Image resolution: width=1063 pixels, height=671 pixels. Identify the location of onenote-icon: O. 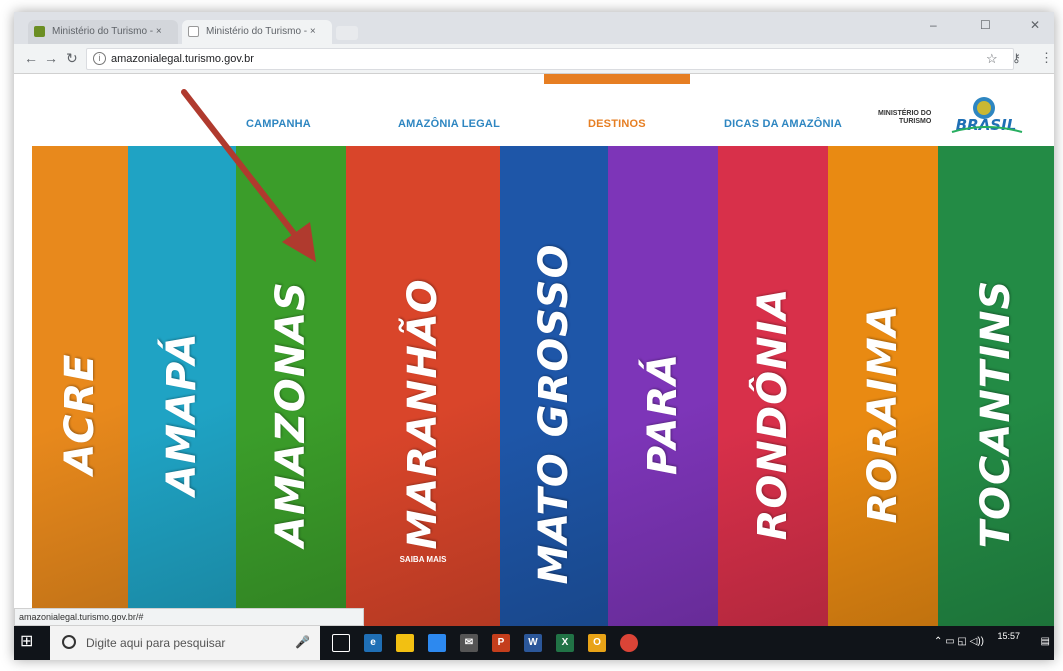
(597, 643).